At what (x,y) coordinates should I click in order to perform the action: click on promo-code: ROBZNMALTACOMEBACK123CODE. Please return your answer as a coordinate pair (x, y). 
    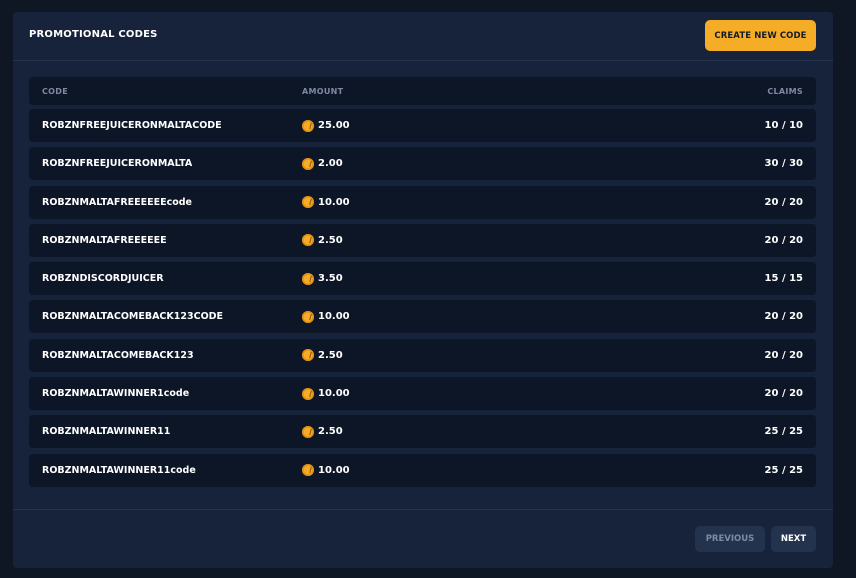
    Looking at the image, I should click on (133, 317).